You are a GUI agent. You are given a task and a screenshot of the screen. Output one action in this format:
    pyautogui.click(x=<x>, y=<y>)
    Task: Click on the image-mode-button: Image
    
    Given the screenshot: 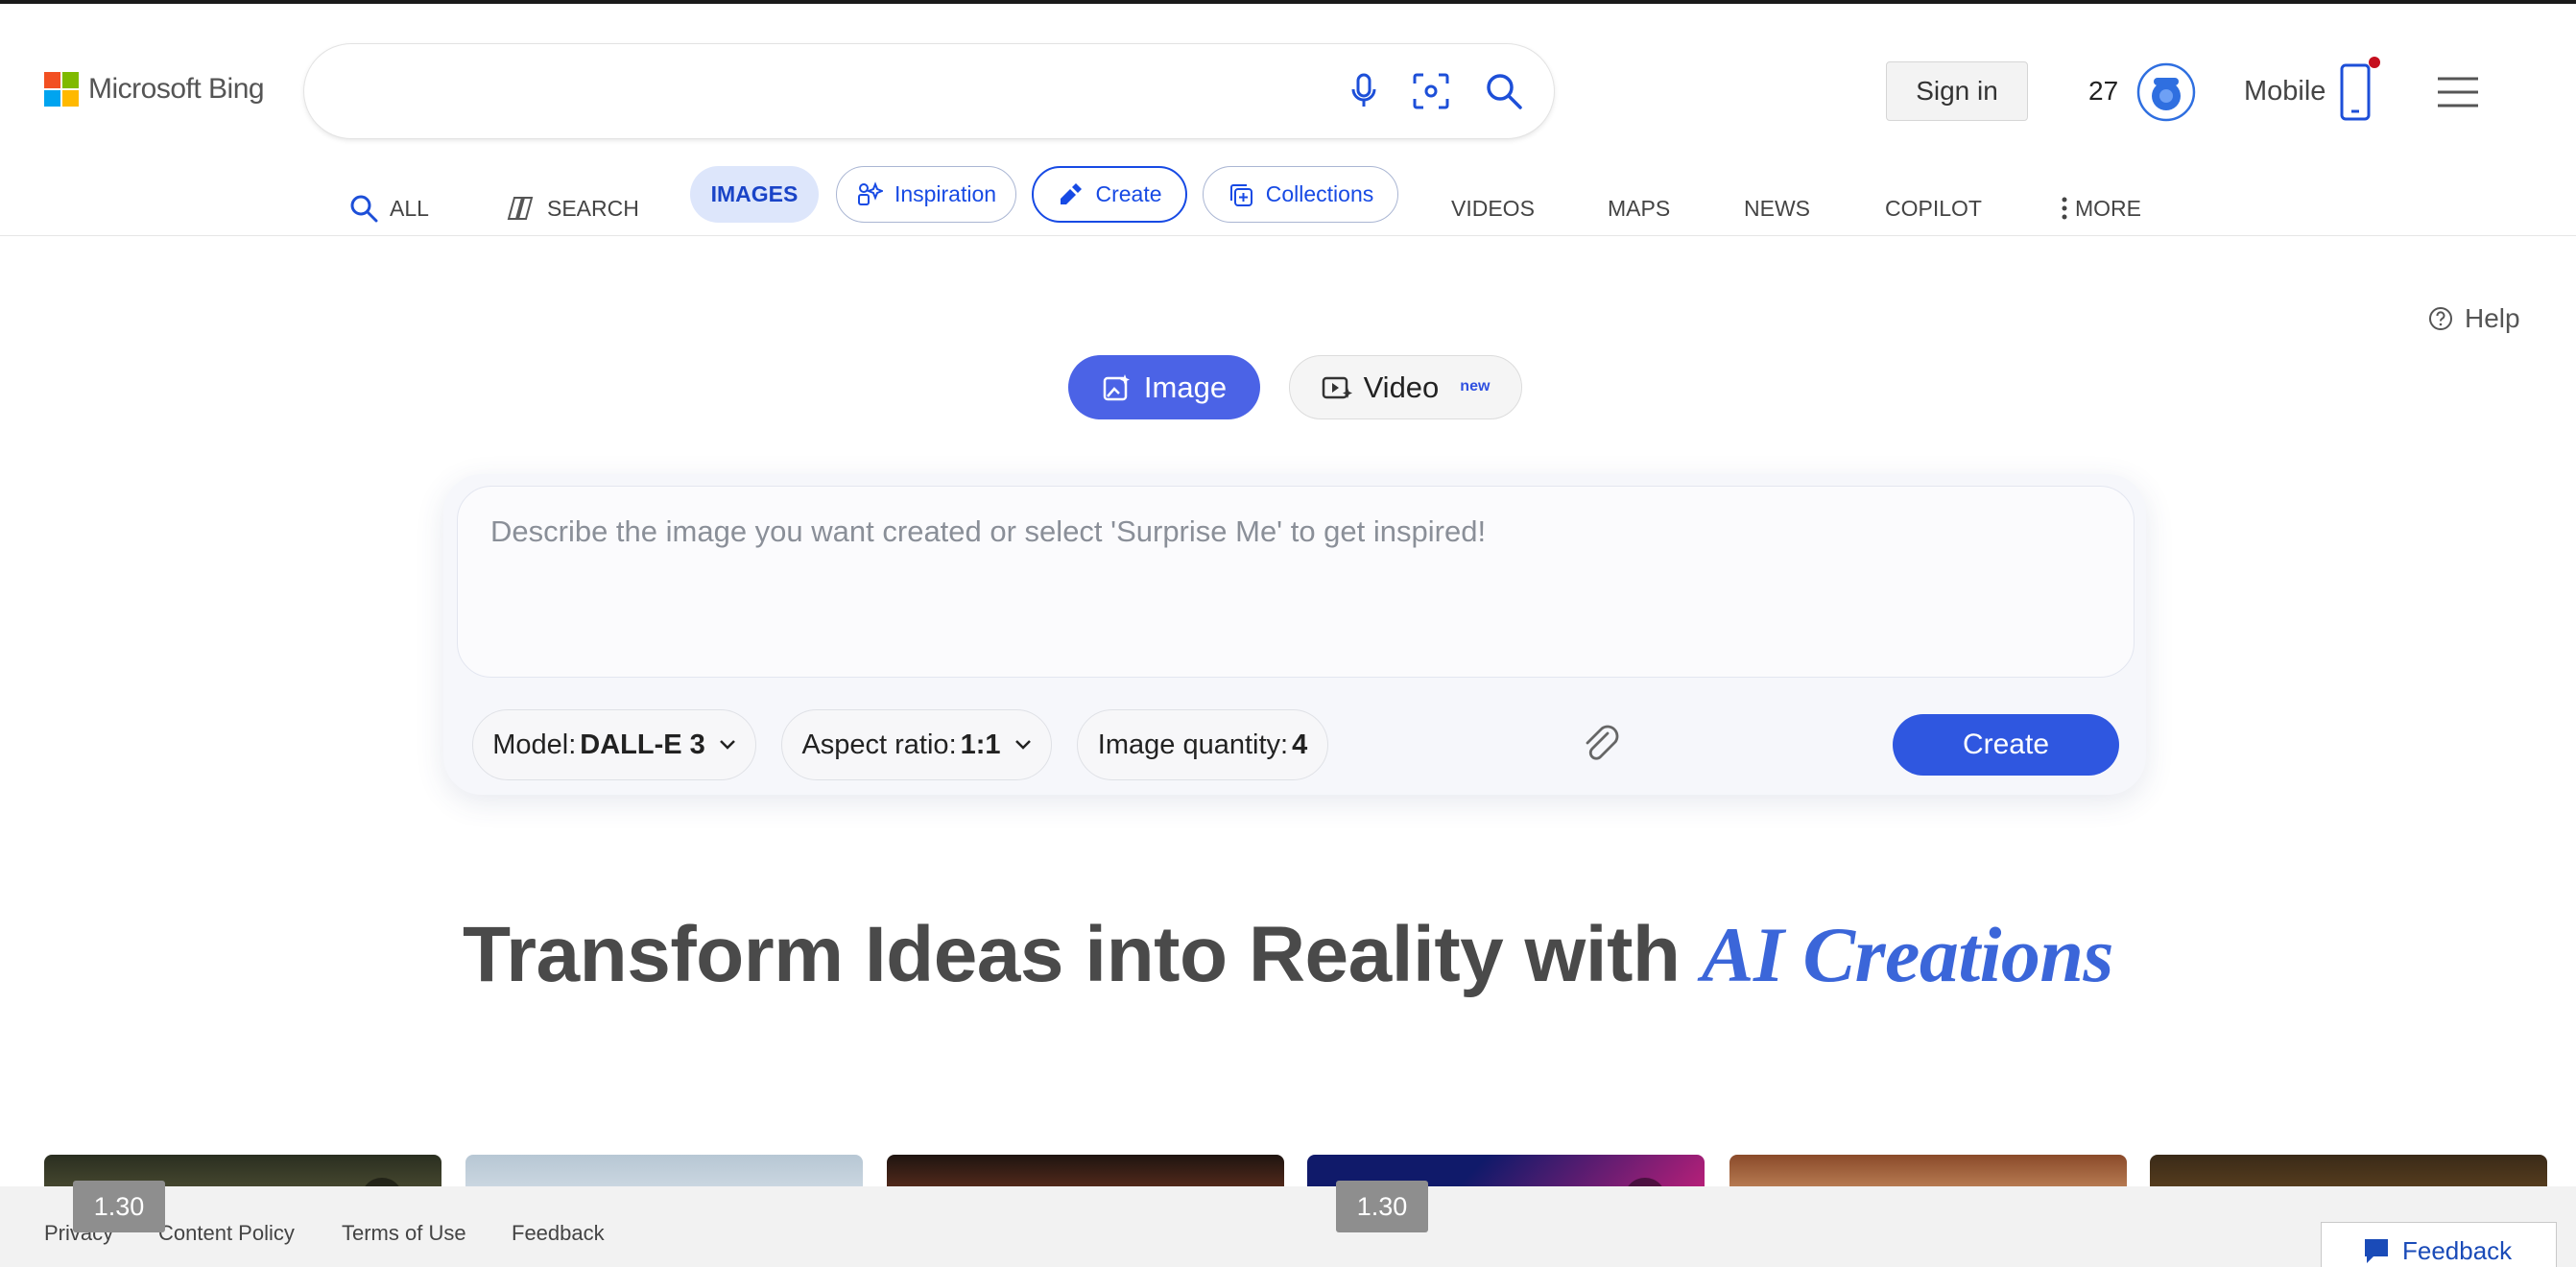 What is the action you would take?
    pyautogui.click(x=1164, y=387)
    